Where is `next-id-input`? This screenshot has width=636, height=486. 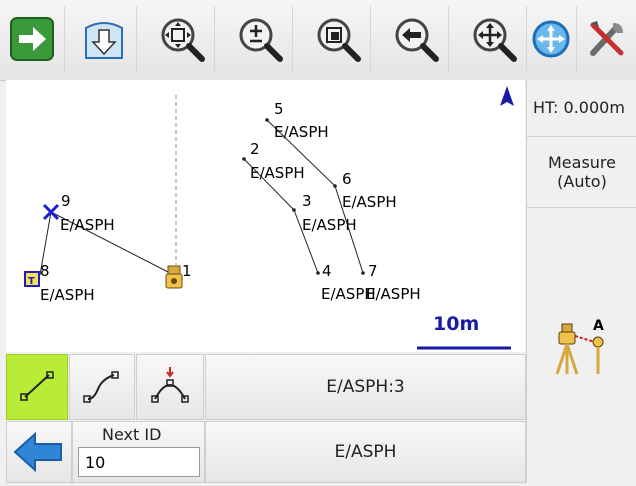 next-id-input is located at coordinates (139, 462).